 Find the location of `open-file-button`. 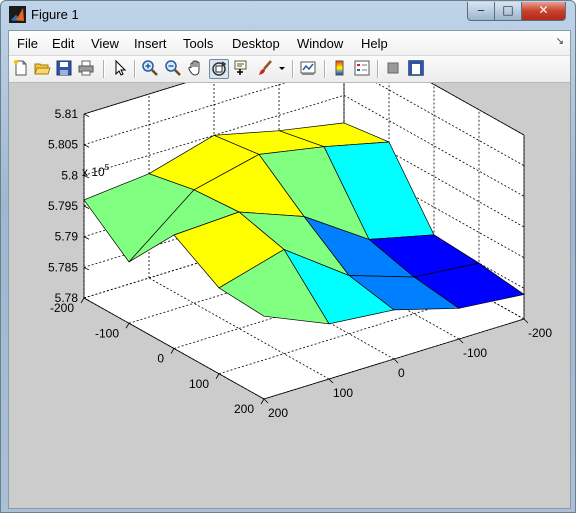

open-file-button is located at coordinates (43, 69).